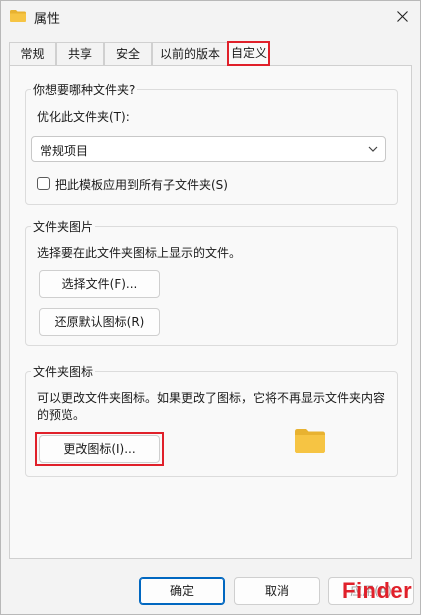 The image size is (421, 615). I want to click on tab-customize: 自定义, so click(249, 53).